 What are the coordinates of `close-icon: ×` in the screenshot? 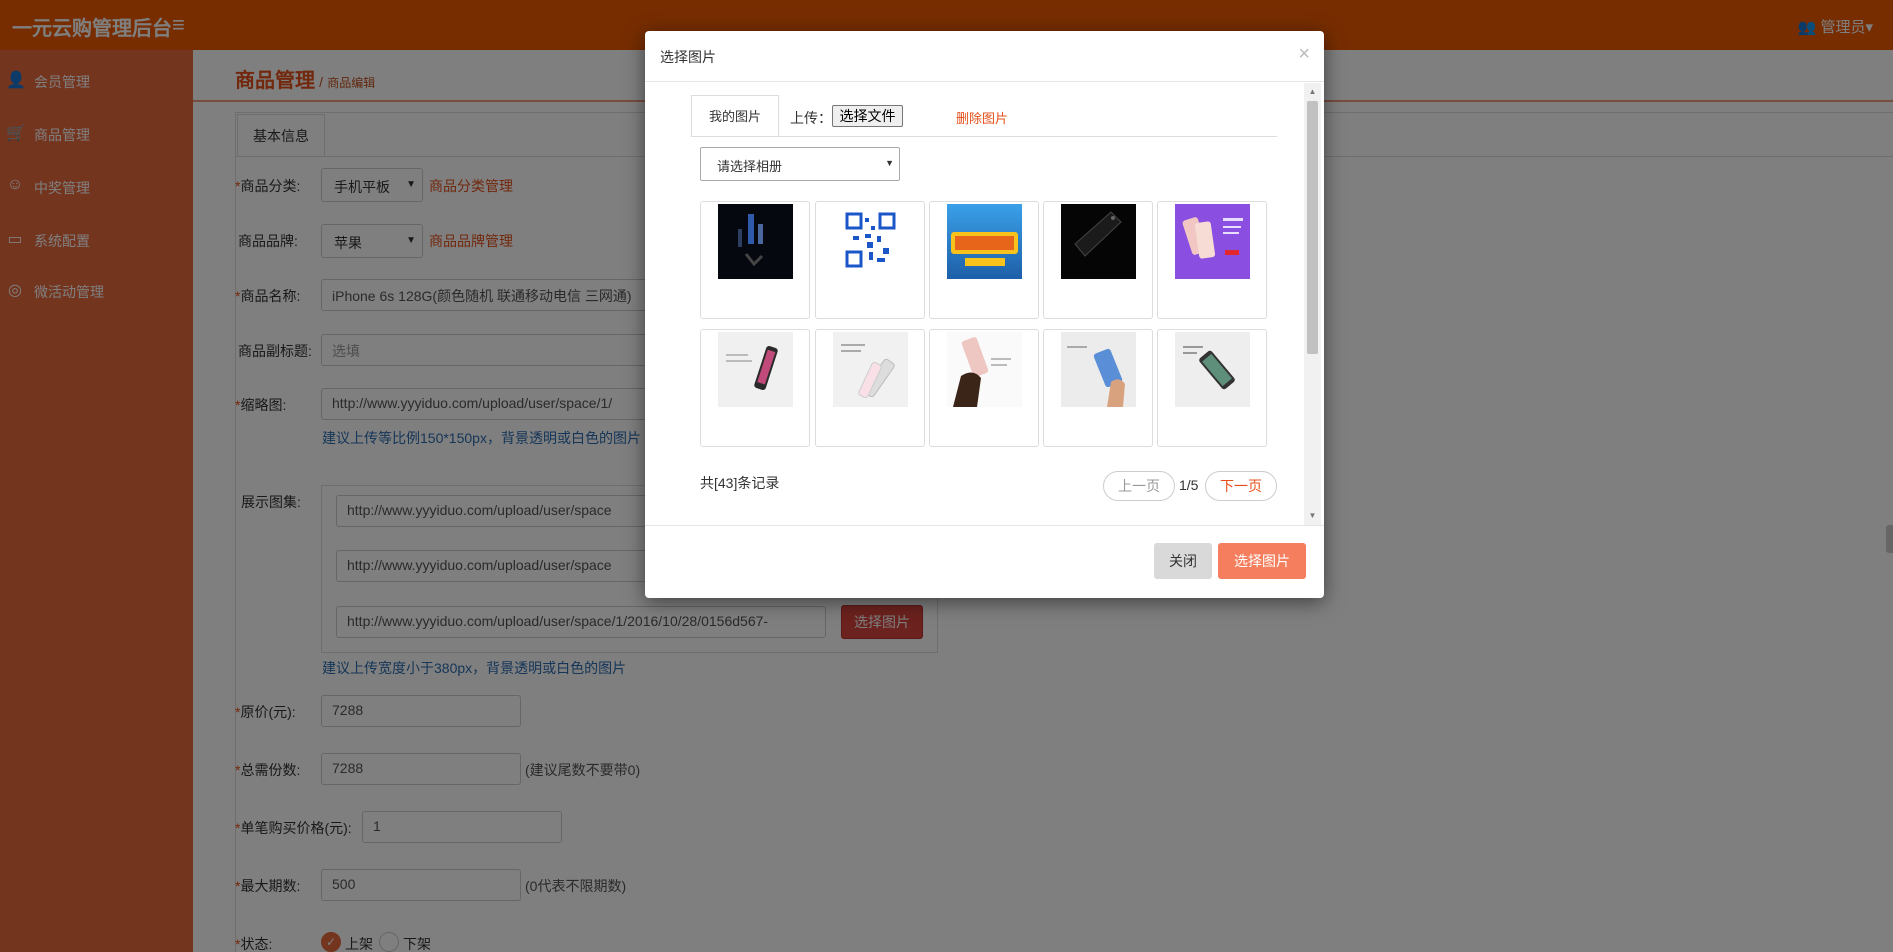 It's located at (1304, 54).